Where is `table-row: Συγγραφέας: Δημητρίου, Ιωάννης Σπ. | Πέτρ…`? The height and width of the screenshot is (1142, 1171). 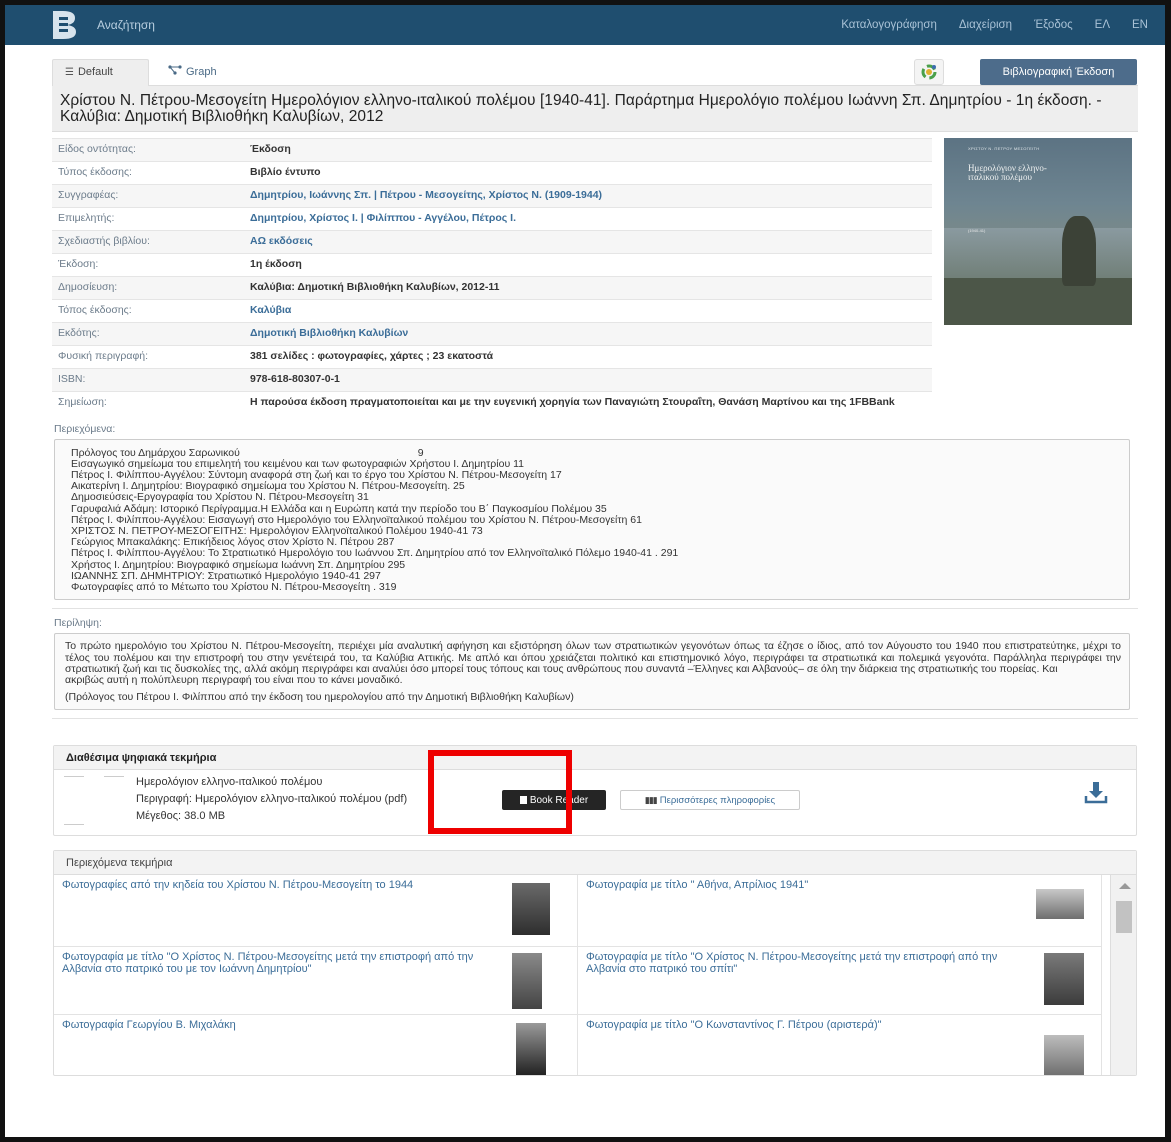
table-row: Συγγραφέας: Δημητρίου, Ιωάννης Σπ. | Πέτρ… is located at coordinates (492, 196).